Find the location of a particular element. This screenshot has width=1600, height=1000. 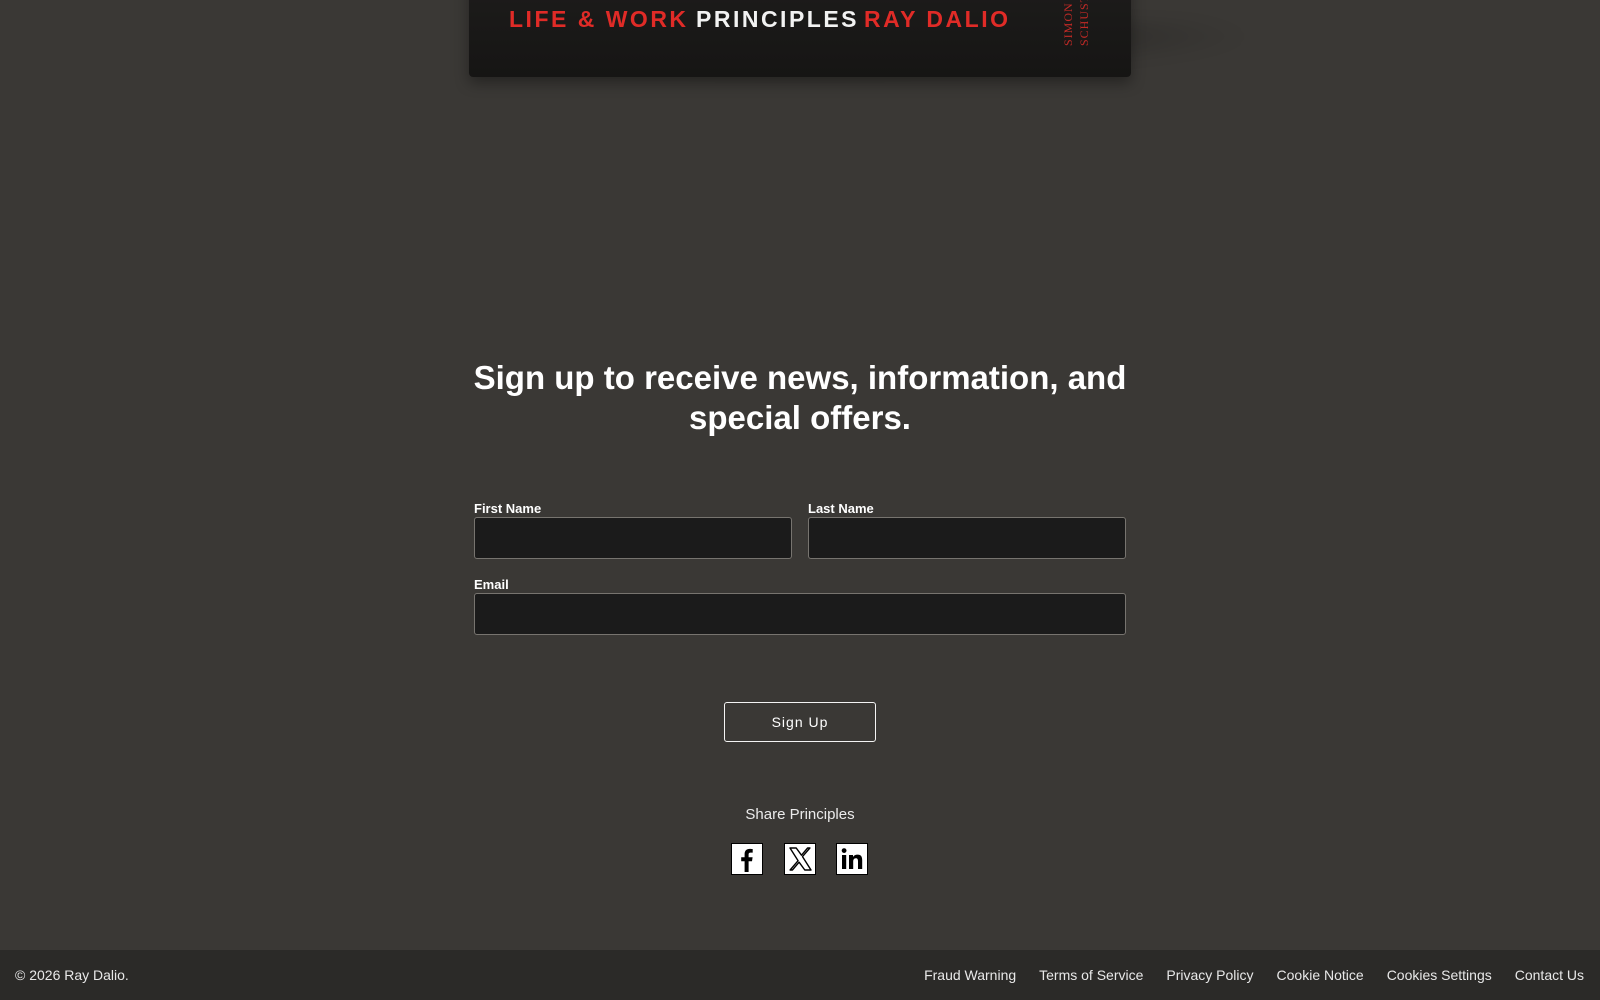

footer-link-privacy-policy: Privacy Policy is located at coordinates (1209, 975).